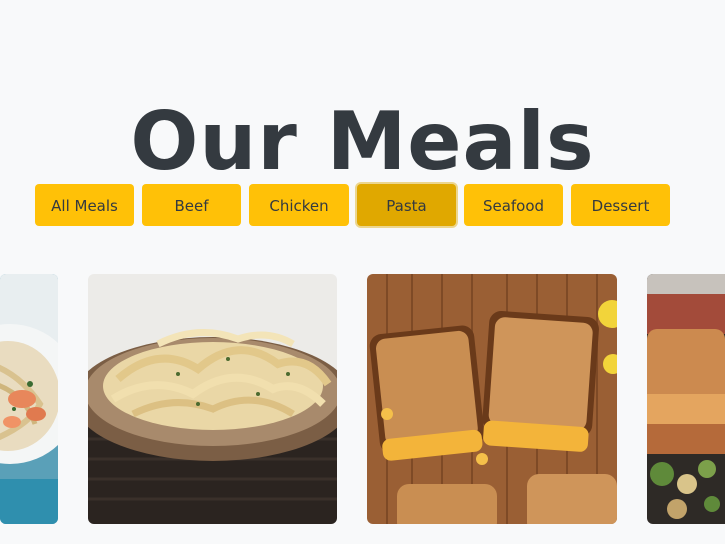 This screenshot has width=725, height=544. What do you see at coordinates (620, 205) in the screenshot?
I see `filter-dessert-button: Dessert` at bounding box center [620, 205].